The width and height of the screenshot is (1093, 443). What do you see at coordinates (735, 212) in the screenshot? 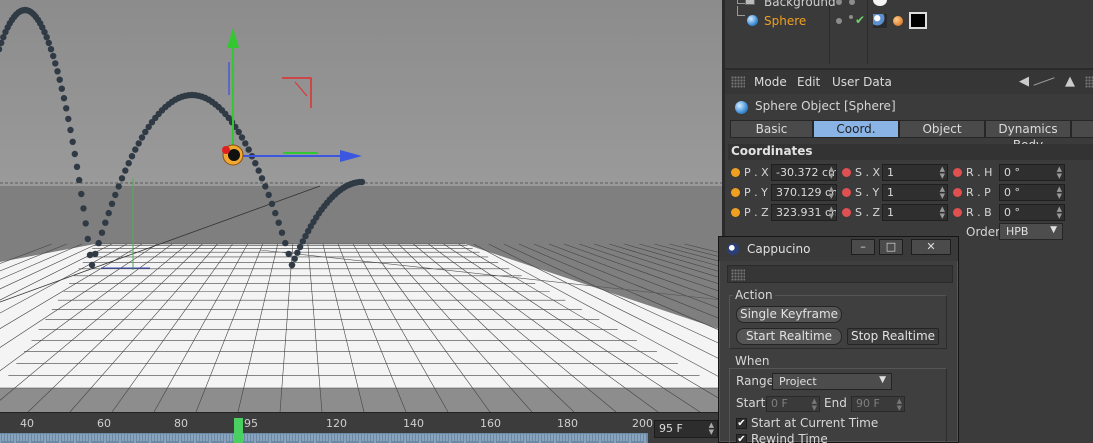
I see `keyframe-dot-p-z` at bounding box center [735, 212].